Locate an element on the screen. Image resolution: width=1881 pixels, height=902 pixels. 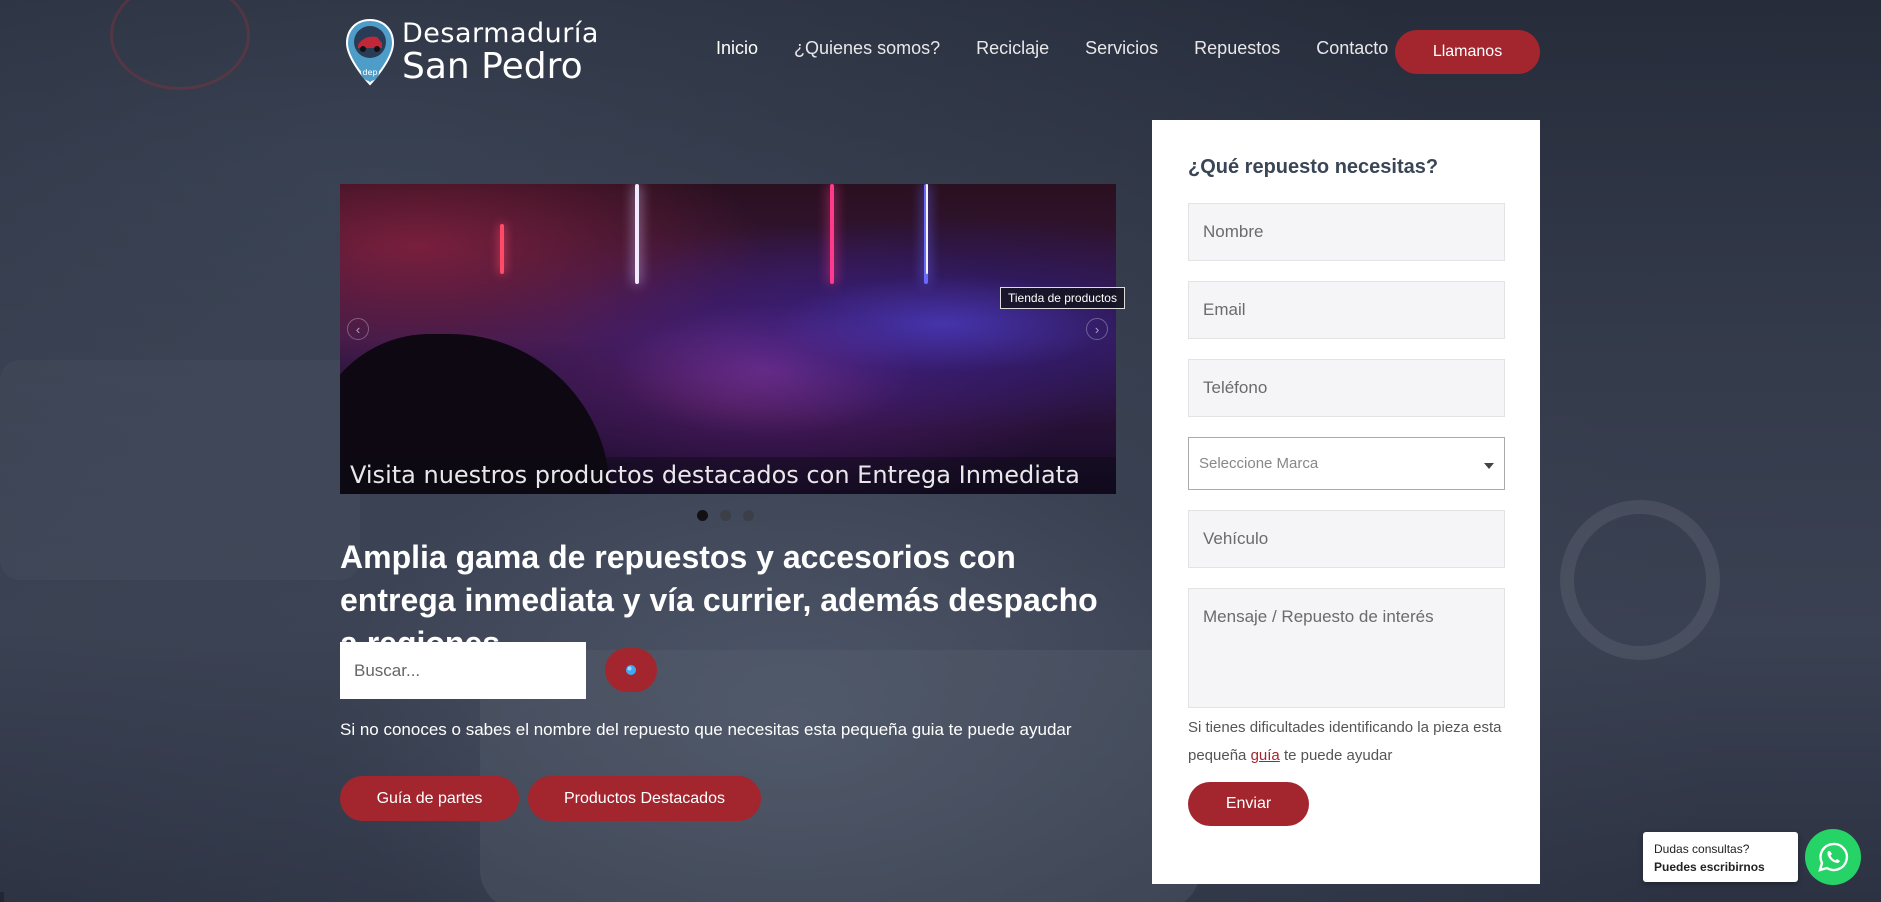
nav-item-repuestos: Repuestos is located at coordinates (1237, 48).